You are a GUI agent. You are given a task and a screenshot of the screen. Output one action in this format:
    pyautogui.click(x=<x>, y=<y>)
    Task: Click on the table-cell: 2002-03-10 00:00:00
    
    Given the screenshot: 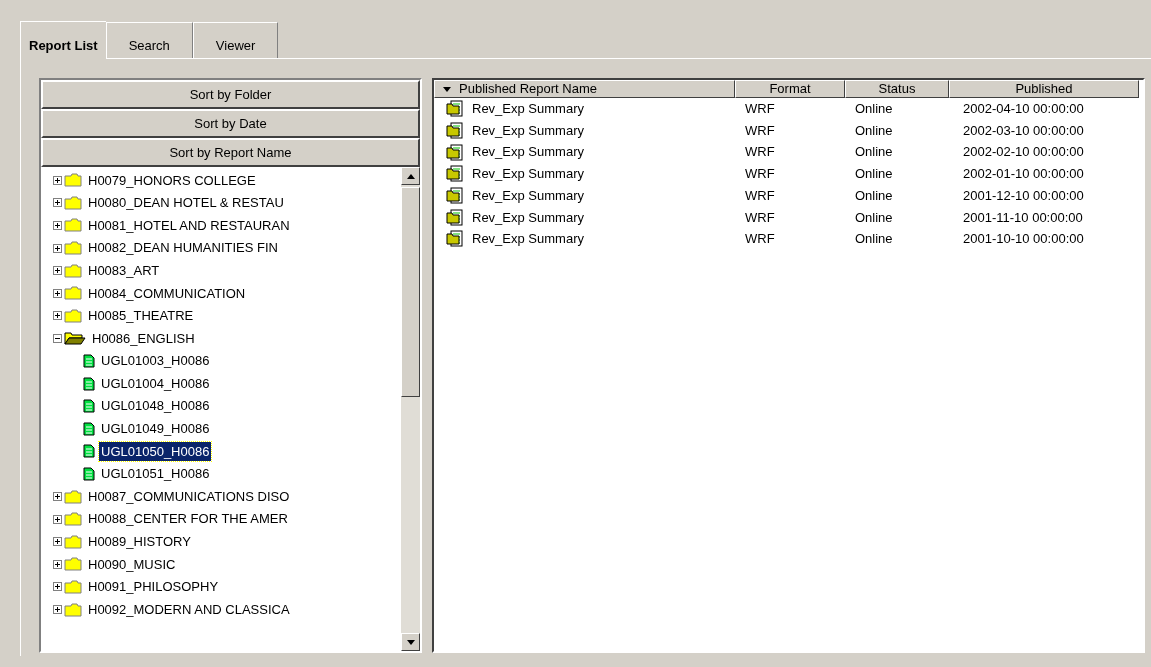 What is the action you would take?
    pyautogui.click(x=1023, y=130)
    